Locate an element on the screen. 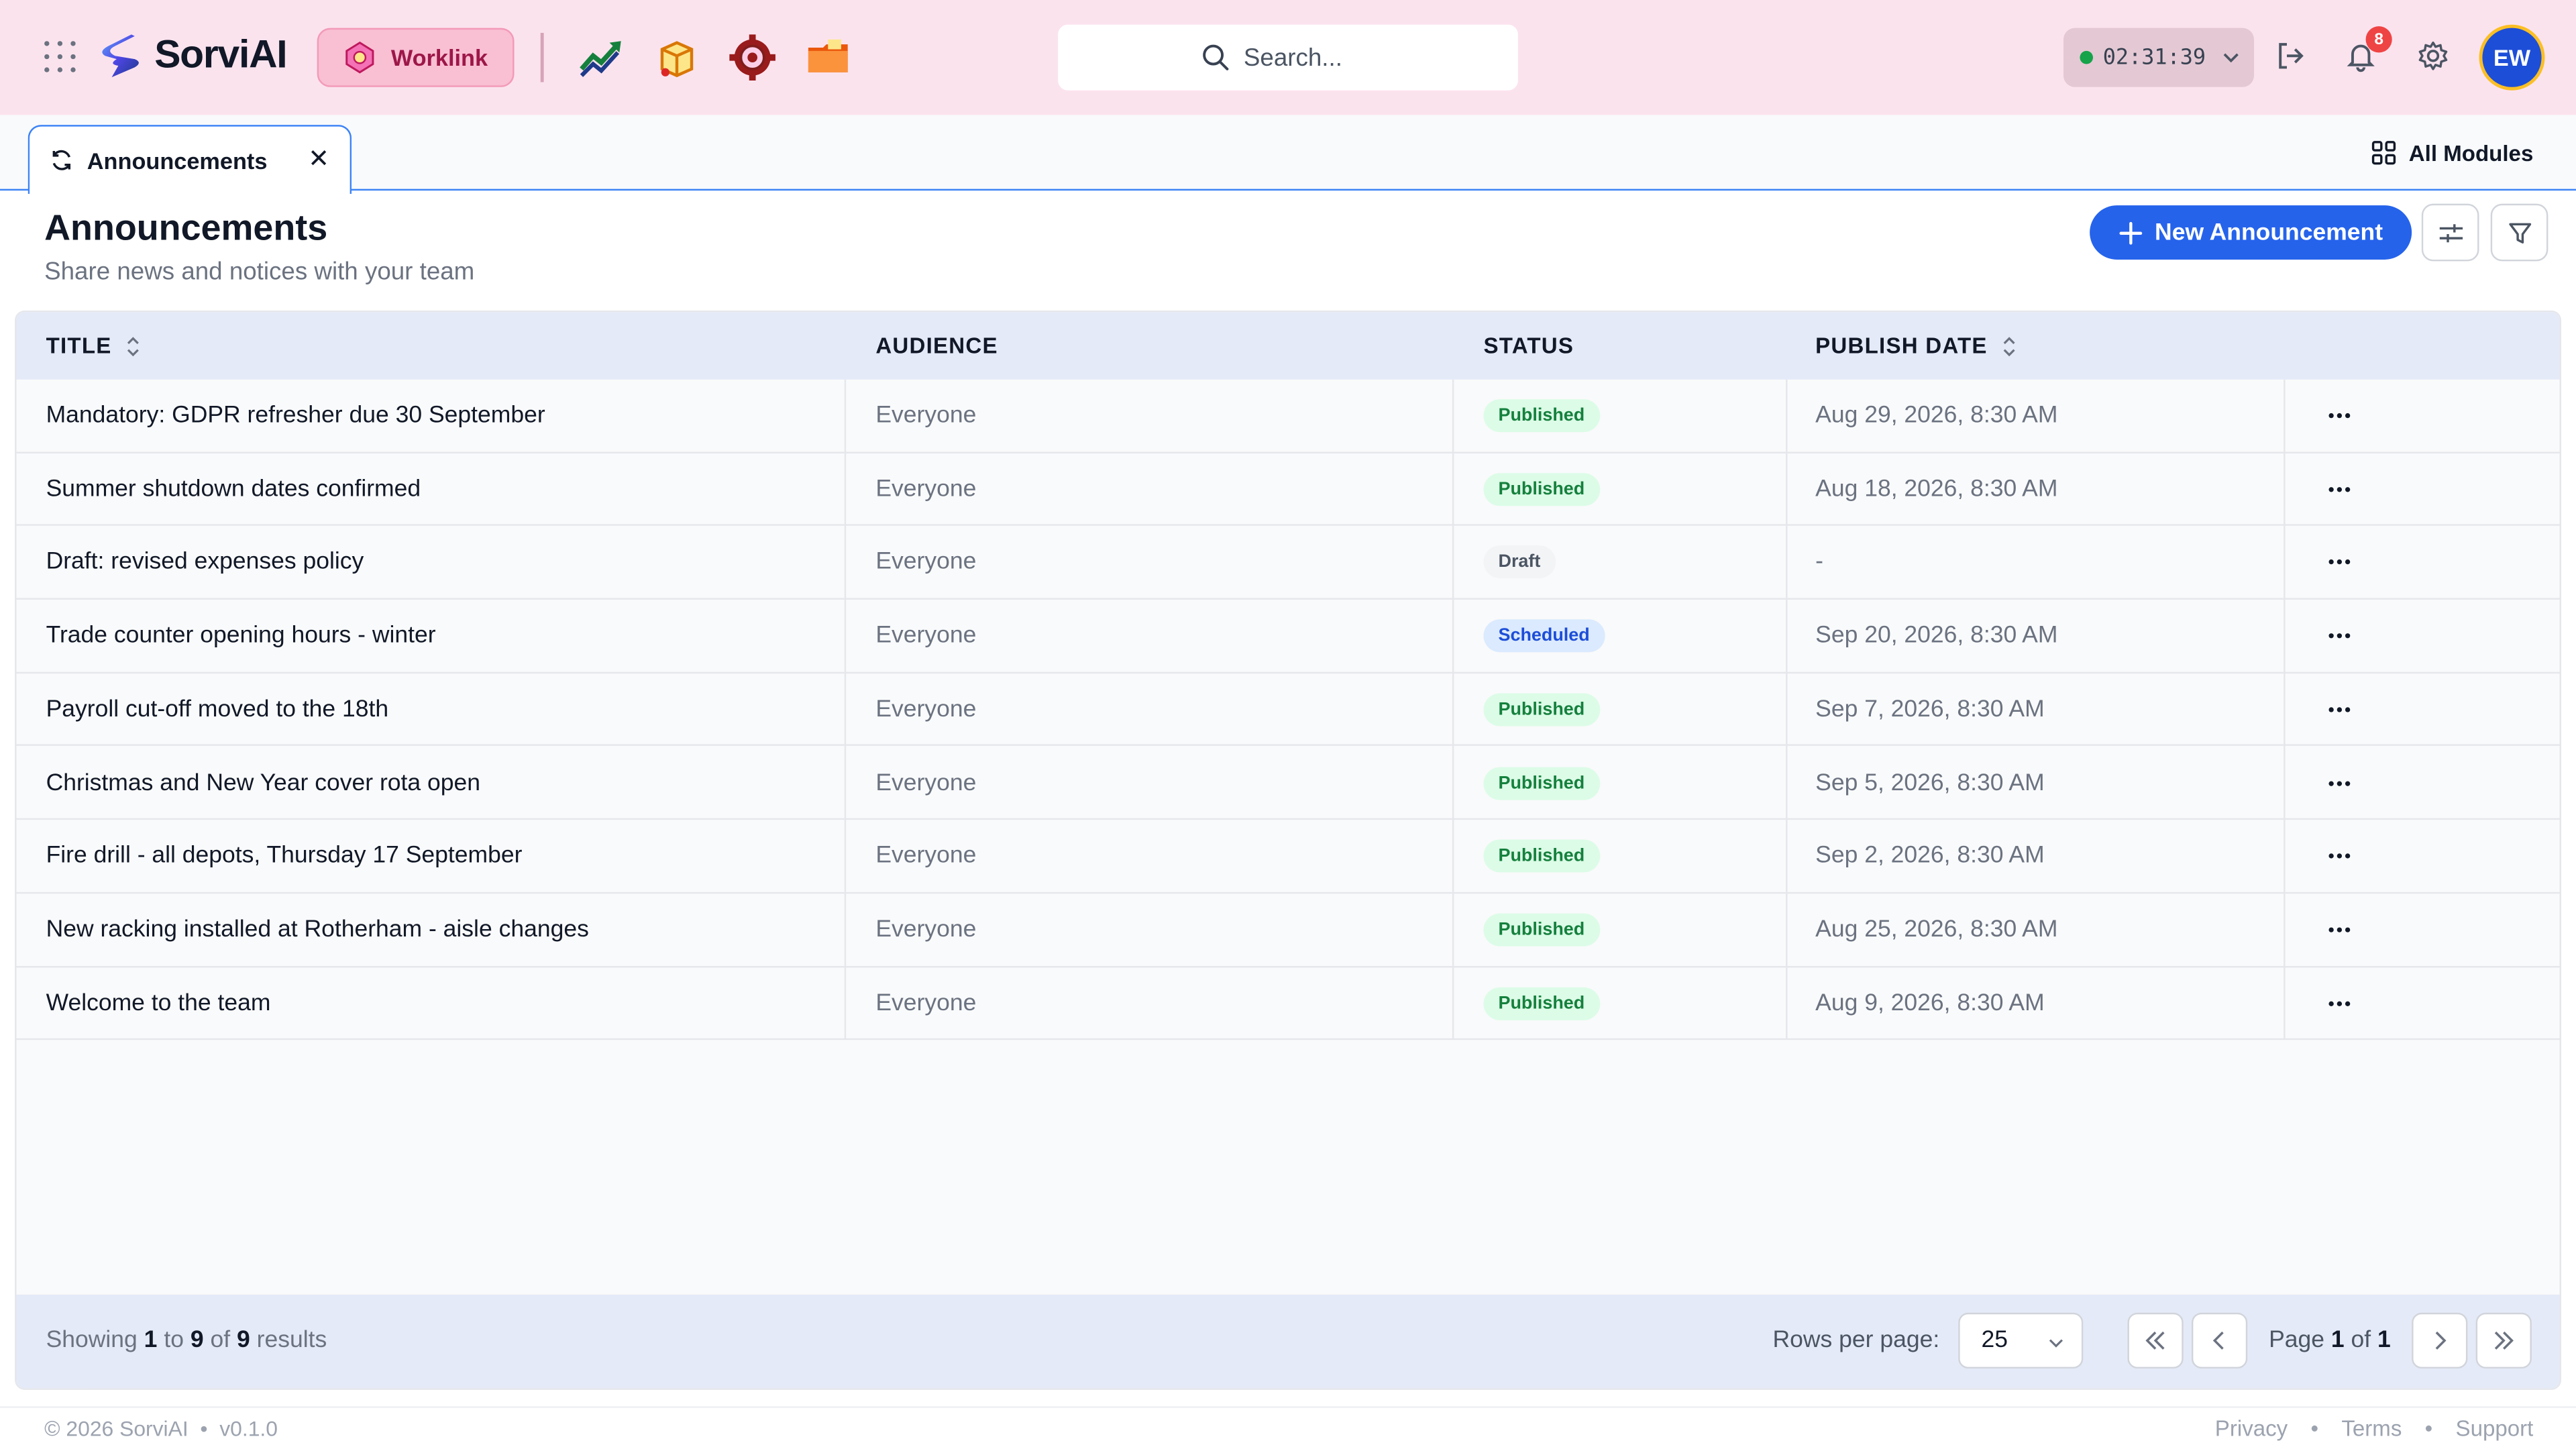 This screenshot has width=2576, height=1449. gear-icon is located at coordinates (2432, 56).